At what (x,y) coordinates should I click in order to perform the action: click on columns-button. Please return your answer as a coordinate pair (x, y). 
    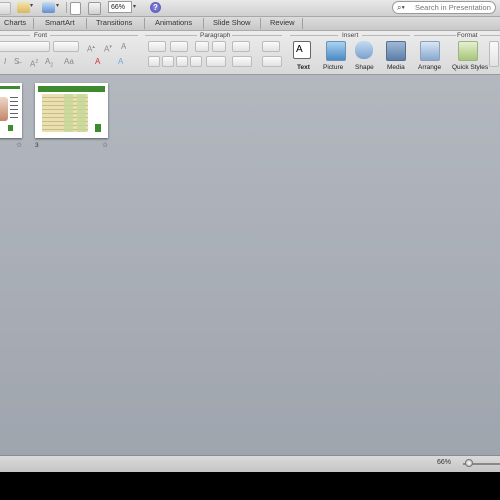
    Looking at the image, I should click on (271, 46).